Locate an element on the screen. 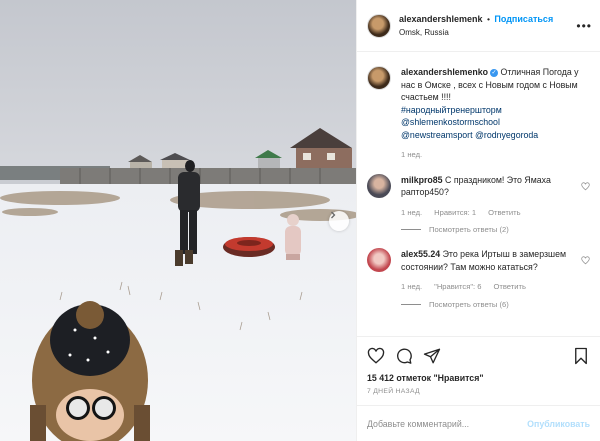  toddler-figure is located at coordinates (293, 237).